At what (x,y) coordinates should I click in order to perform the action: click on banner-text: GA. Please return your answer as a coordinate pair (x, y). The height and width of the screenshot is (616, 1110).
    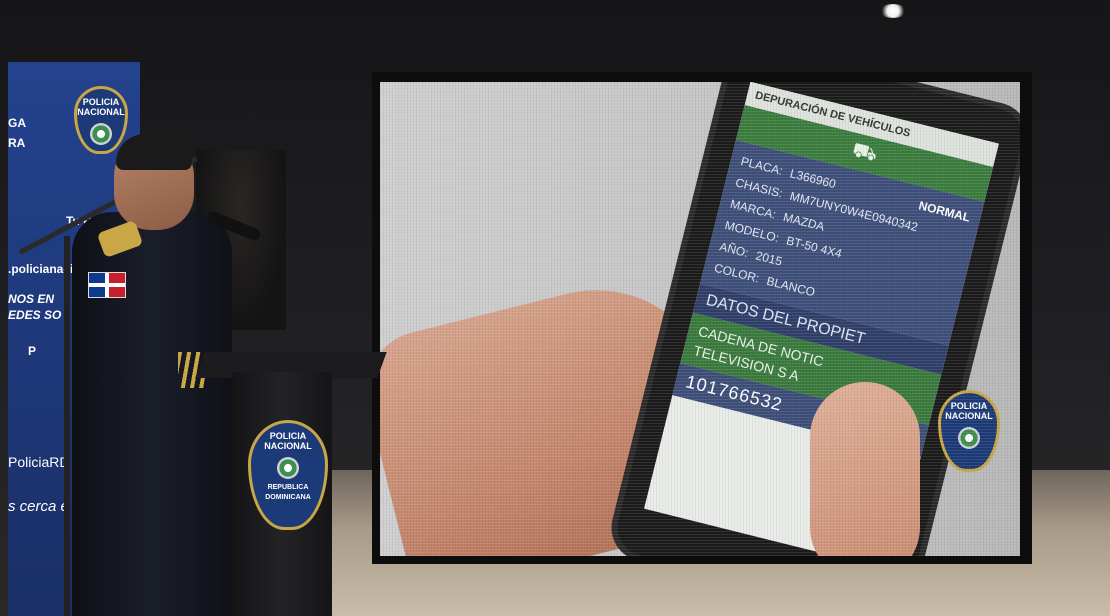
    Looking at the image, I should click on (17, 123).